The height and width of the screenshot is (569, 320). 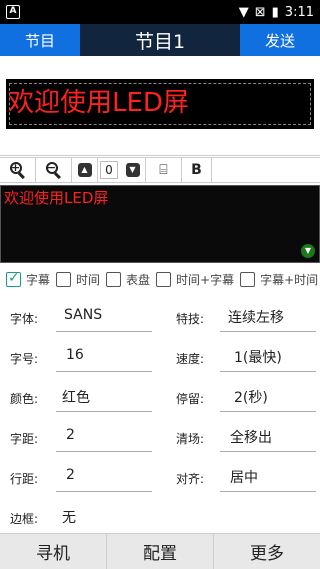 I want to click on zoom-out-icon: −, so click(x=53, y=171).